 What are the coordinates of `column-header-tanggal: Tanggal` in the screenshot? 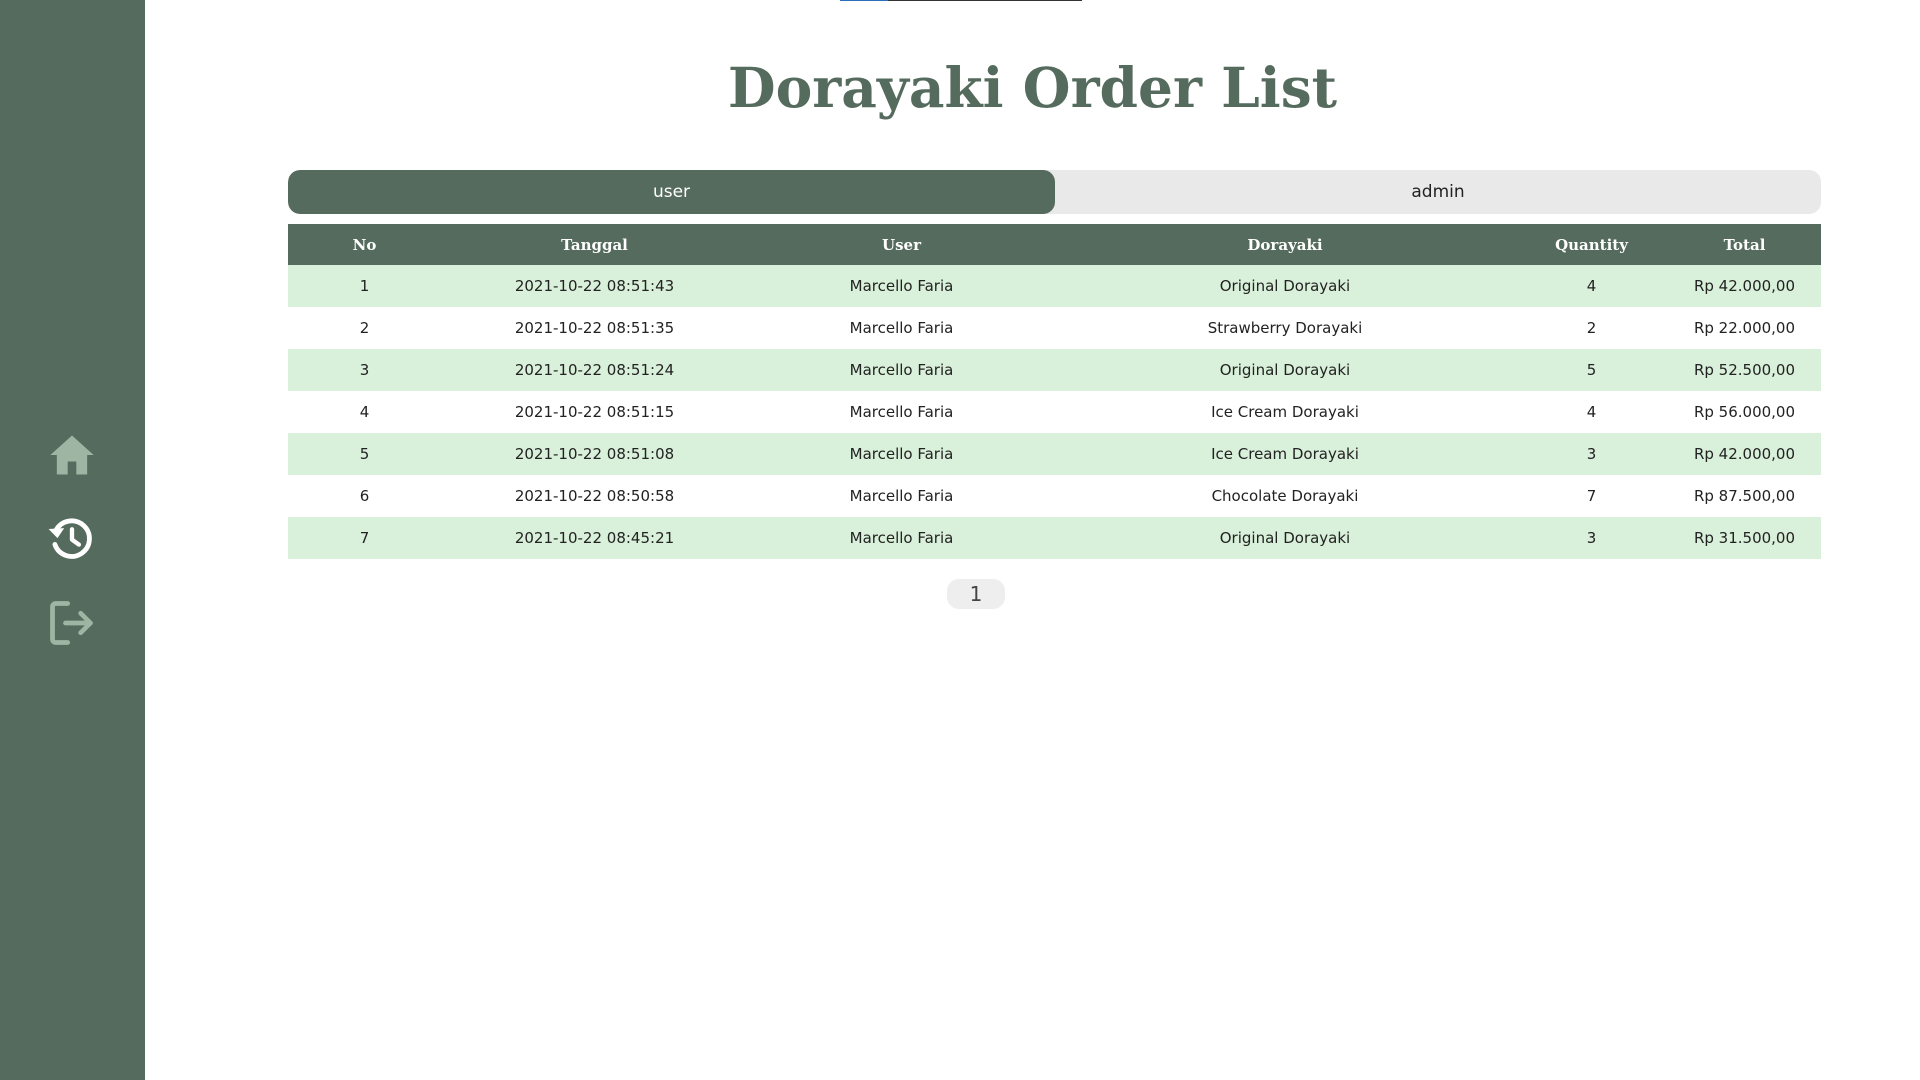 It's located at (594, 244).